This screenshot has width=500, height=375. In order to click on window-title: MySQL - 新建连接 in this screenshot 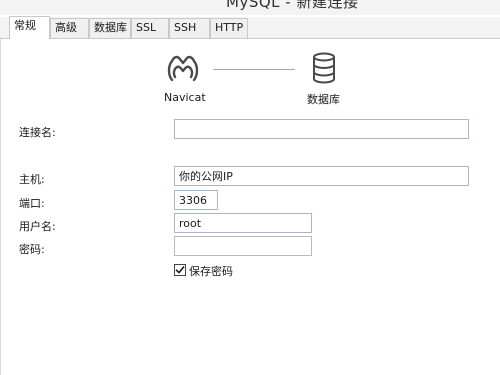, I will do `click(292, 5)`.